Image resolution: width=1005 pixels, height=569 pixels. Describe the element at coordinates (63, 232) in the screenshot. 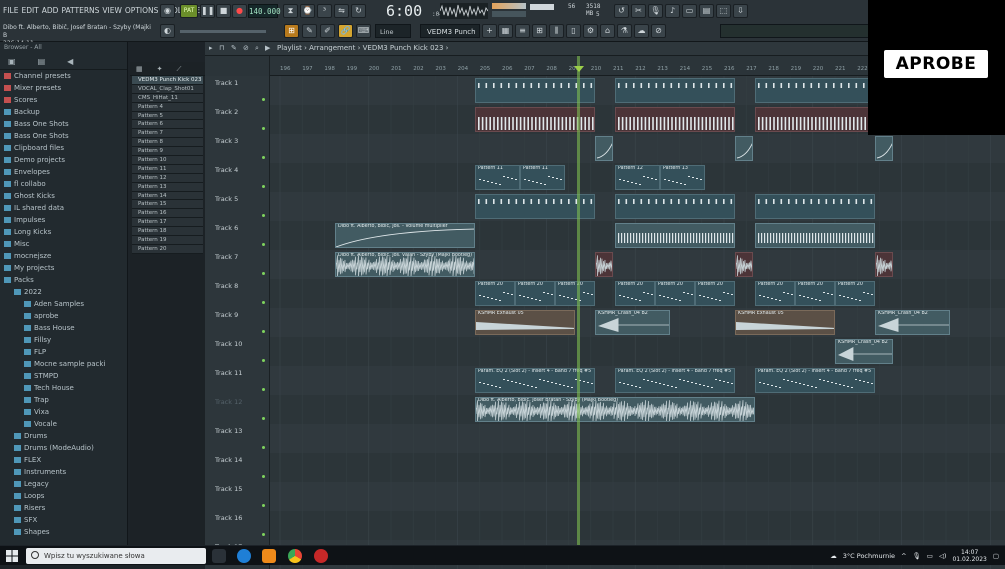

I see `browser-item: Long Kicks` at that location.